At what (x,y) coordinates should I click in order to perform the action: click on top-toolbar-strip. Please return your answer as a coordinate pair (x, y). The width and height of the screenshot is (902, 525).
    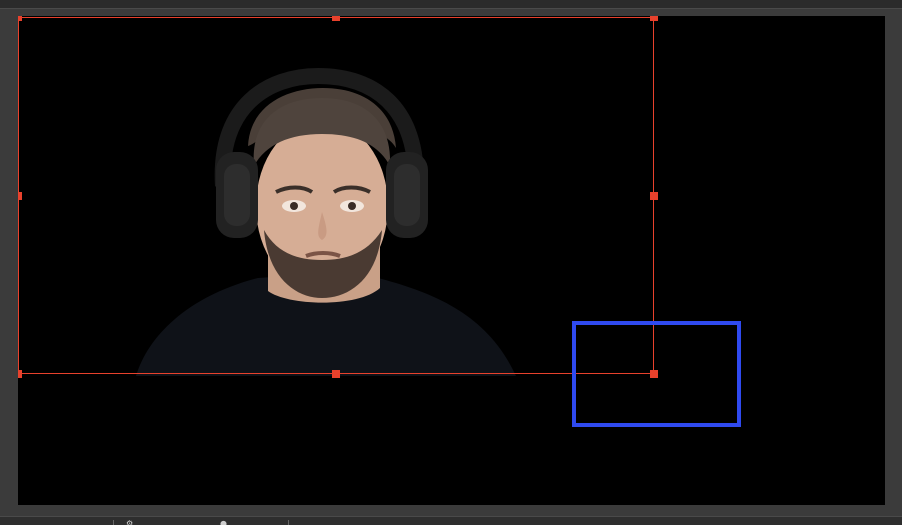
    Looking at the image, I should click on (451, 4).